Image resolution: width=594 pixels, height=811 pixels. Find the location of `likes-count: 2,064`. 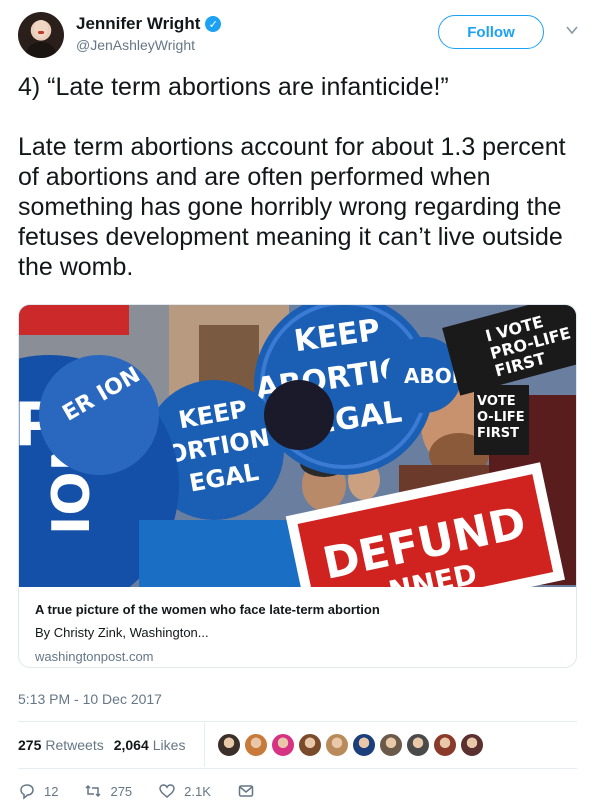

likes-count: 2,064 is located at coordinates (131, 745).